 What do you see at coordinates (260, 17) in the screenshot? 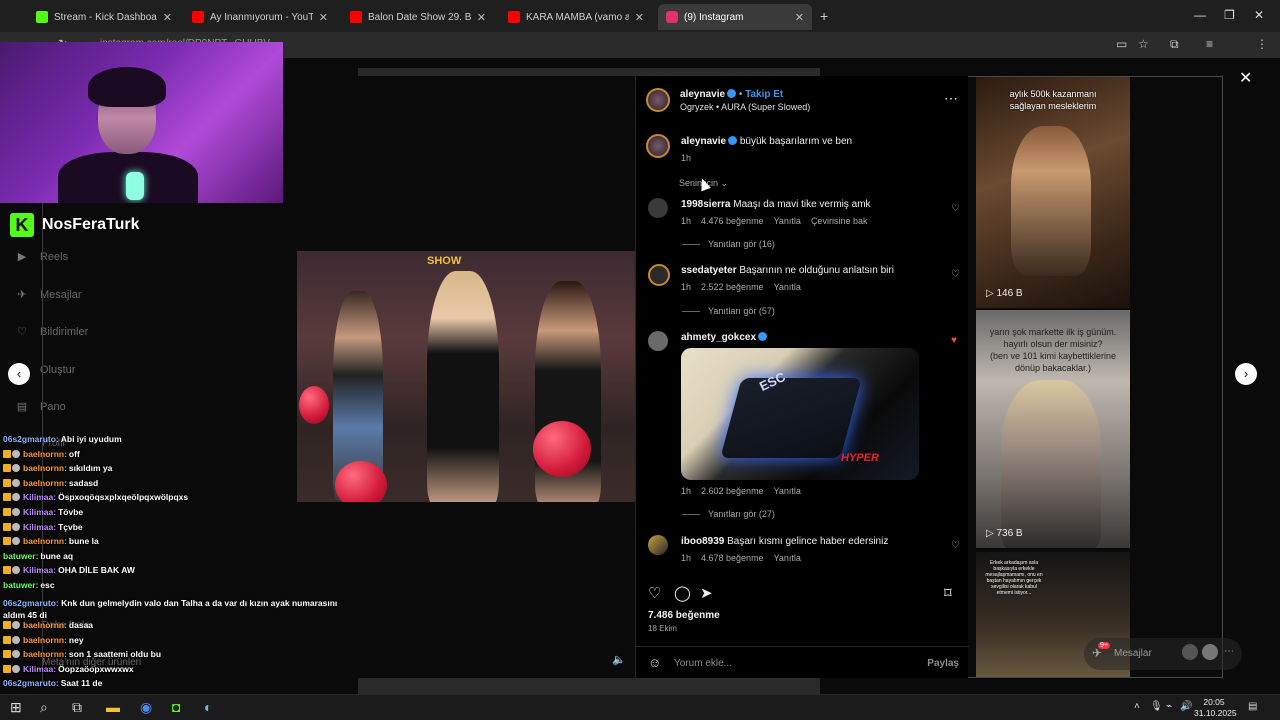
I see `tab-youtube-1: Ay İnanmıyorum - YouTube ✕` at bounding box center [260, 17].